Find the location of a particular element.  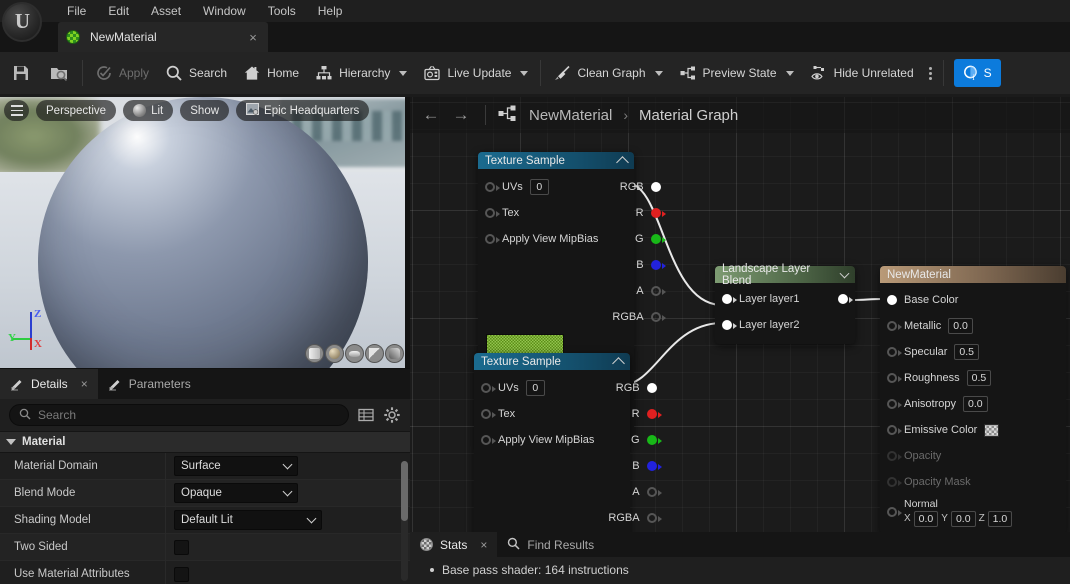

normal-x-value: 0.0 is located at coordinates (926, 518).